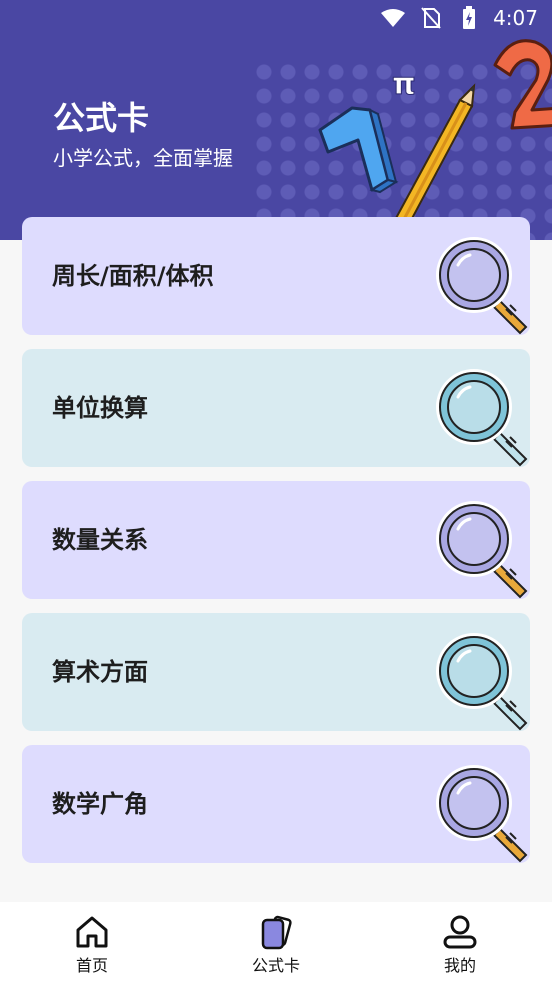 This screenshot has width=552, height=983. I want to click on card-unit-conversion: 单位换算, so click(276, 408).